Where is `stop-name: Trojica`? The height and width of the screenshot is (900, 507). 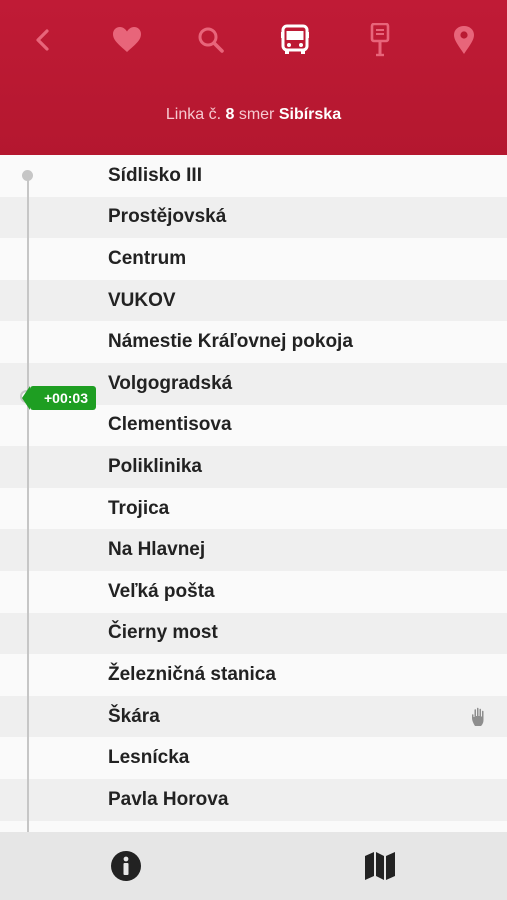
stop-name: Trojica is located at coordinates (139, 508).